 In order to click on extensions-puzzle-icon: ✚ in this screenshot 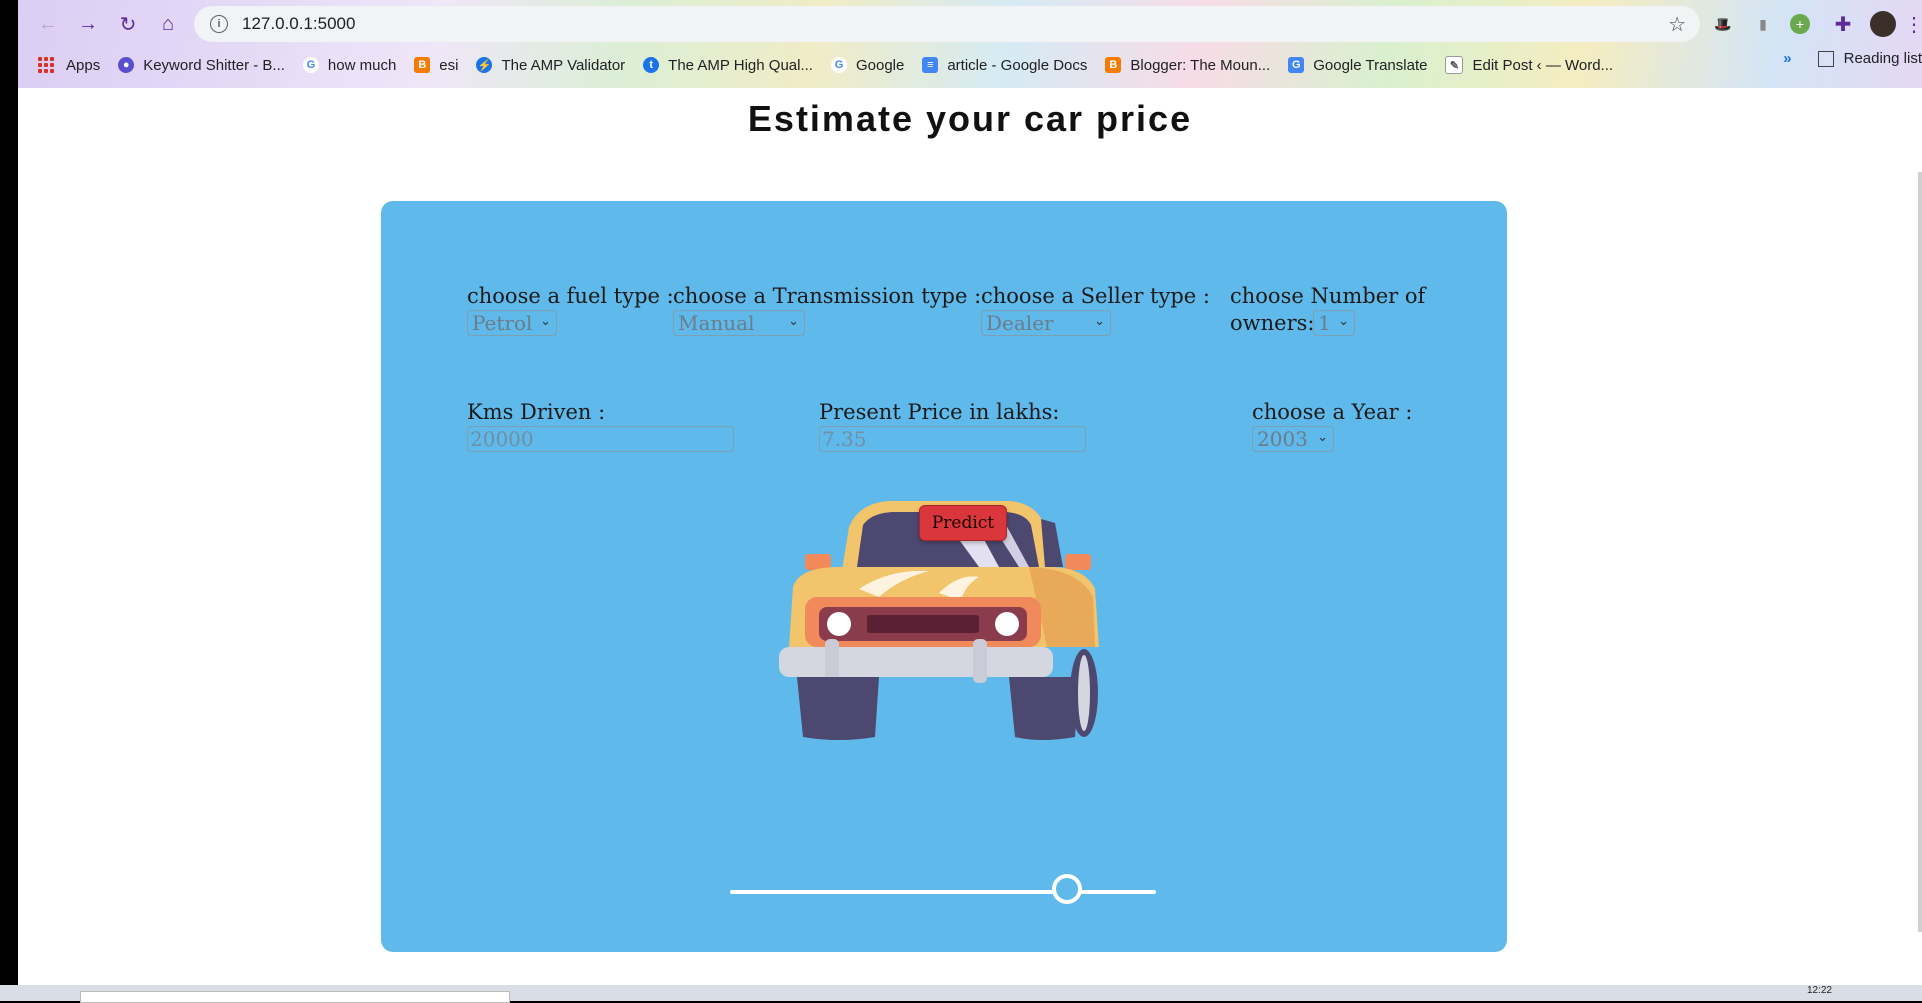, I will do `click(1843, 24)`.